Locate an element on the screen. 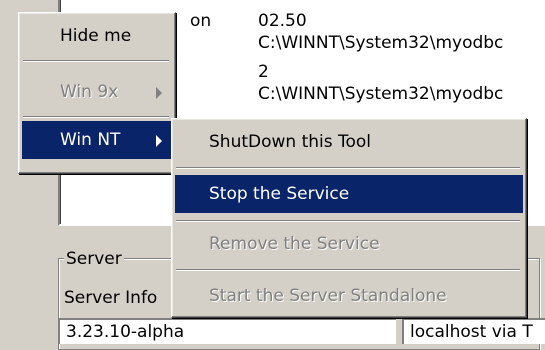 This screenshot has width=545, height=350. menu-item-label: Remove the Service is located at coordinates (294, 244).